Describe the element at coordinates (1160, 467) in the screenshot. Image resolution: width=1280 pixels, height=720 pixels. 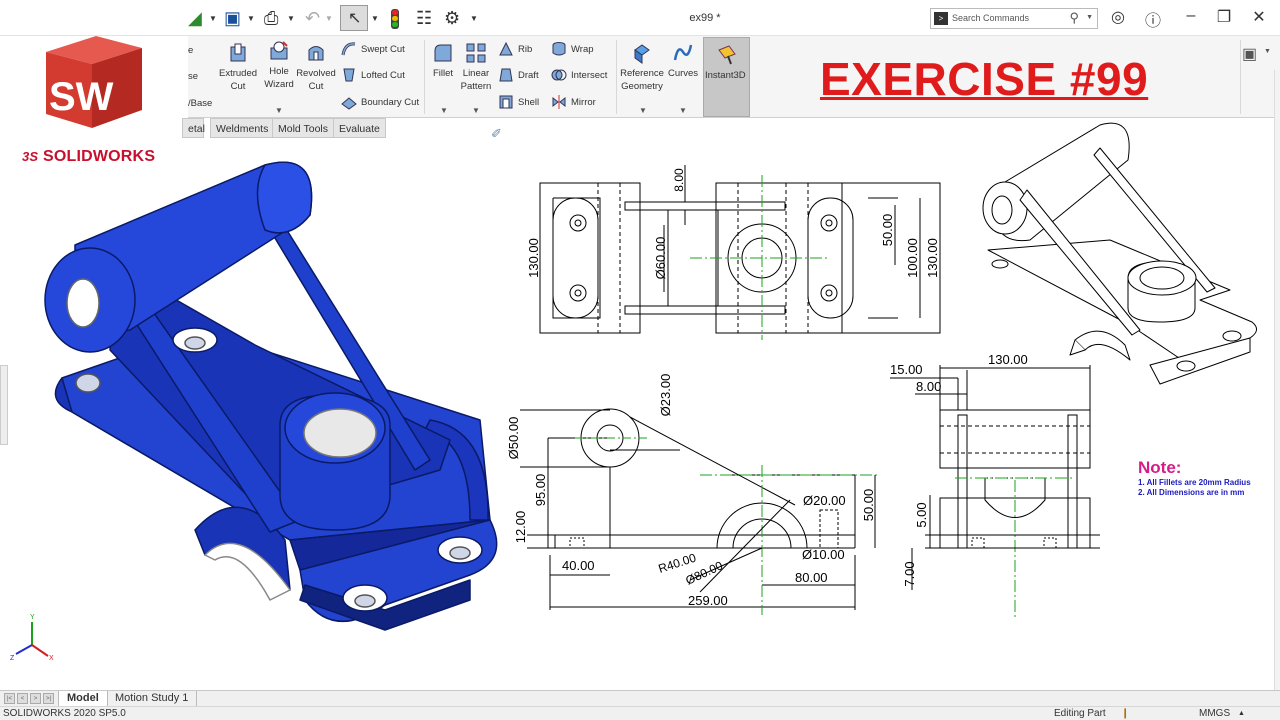
I see `note-heading: Note:` at that location.